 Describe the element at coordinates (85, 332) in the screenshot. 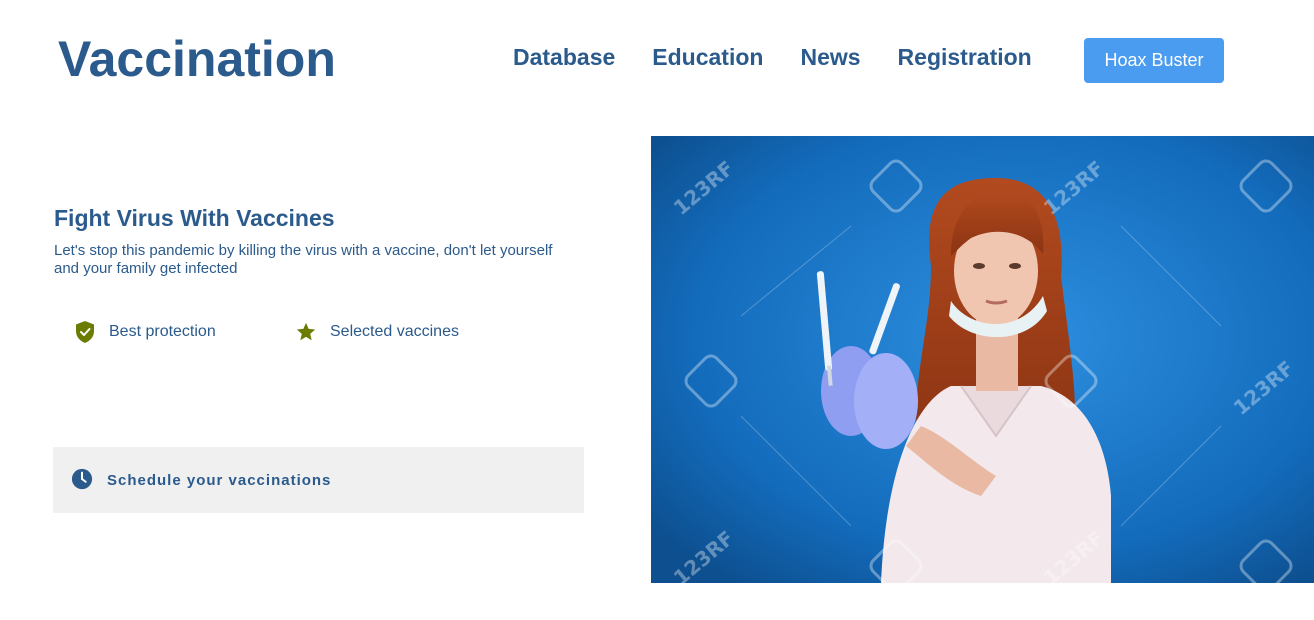

I see `shield-check-icon` at that location.